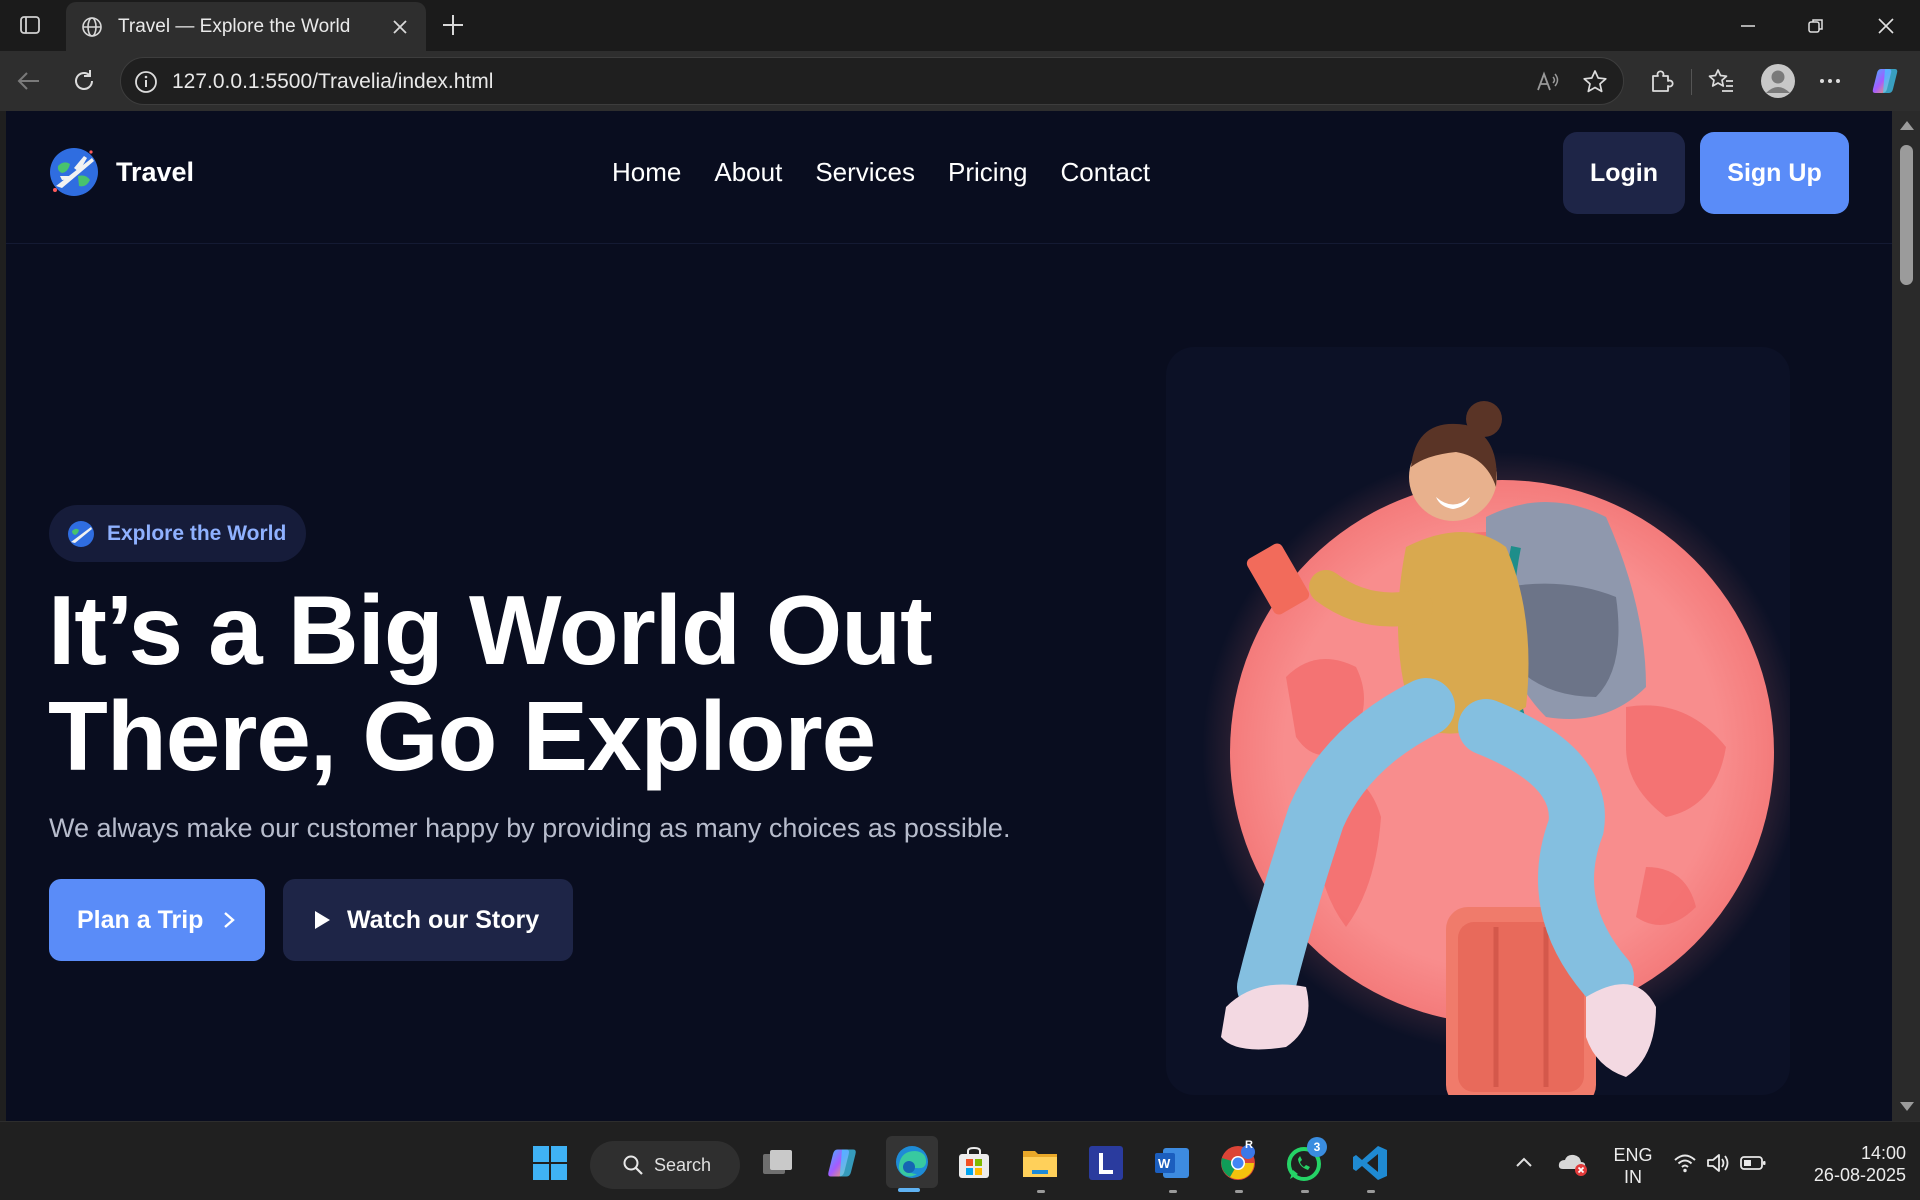  What do you see at coordinates (683, 1164) in the screenshot?
I see `search-label: Search` at bounding box center [683, 1164].